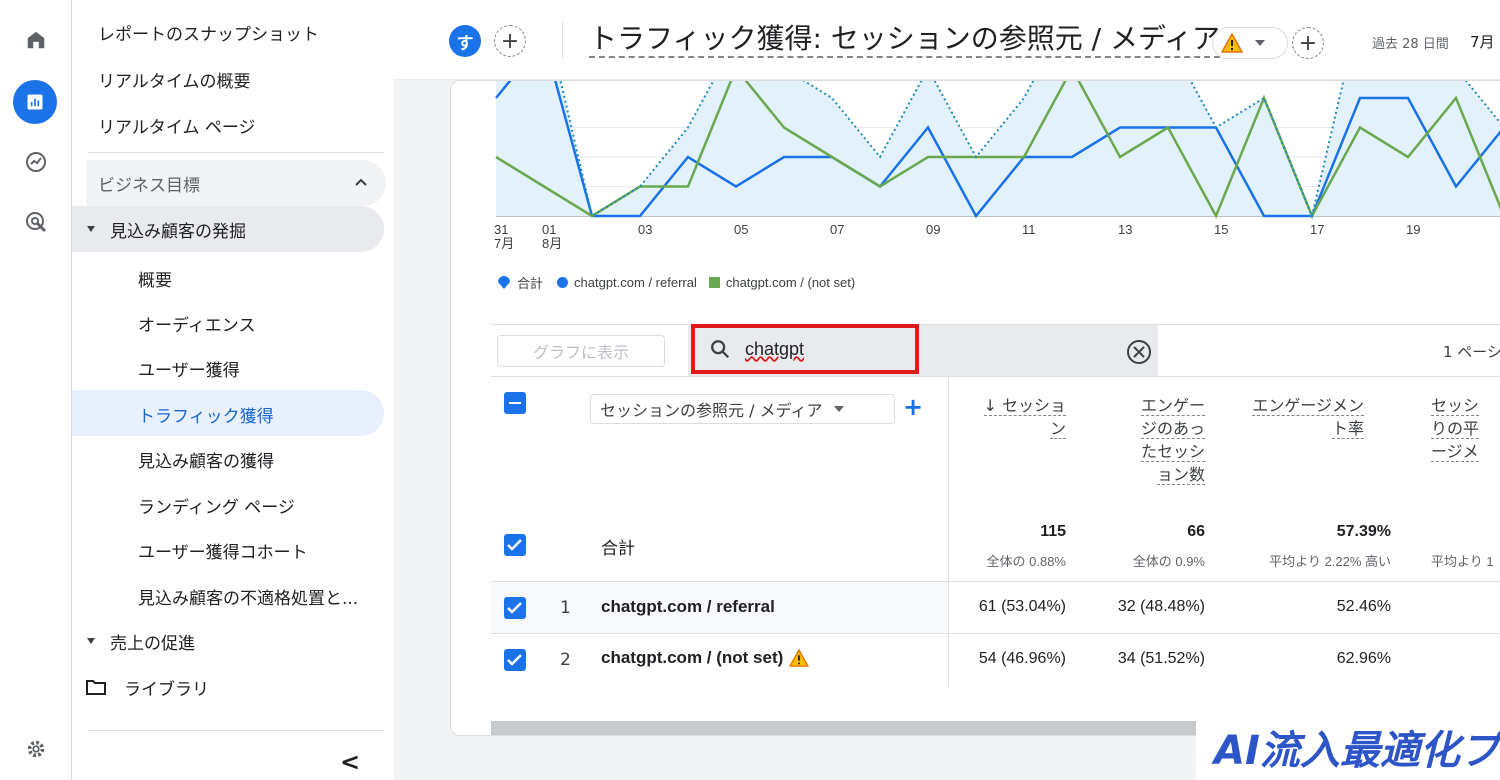 The image size is (1500, 780). What do you see at coordinates (208, 32) in the screenshot?
I see `sidebar-item-snapshot: レポートのスナップショット` at bounding box center [208, 32].